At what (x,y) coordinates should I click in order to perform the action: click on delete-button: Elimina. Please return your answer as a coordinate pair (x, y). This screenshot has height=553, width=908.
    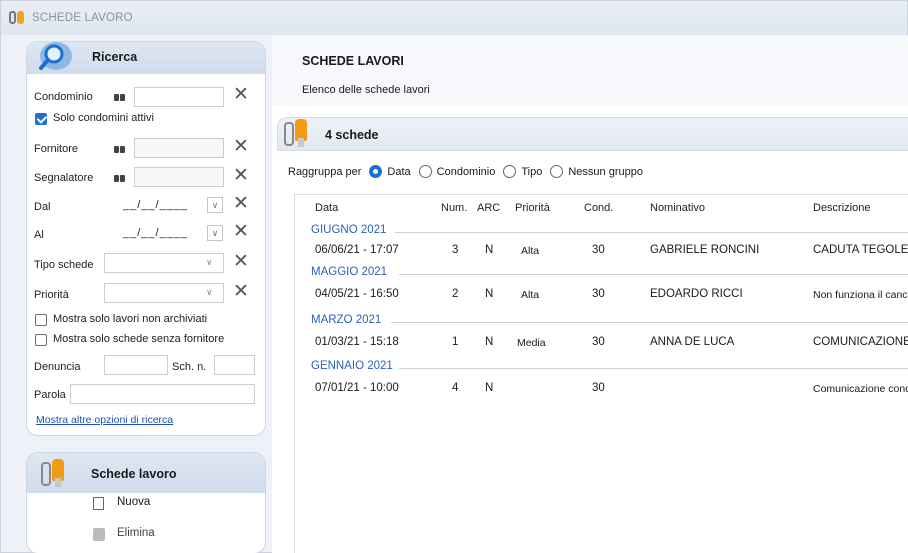
    Looking at the image, I should click on (136, 533).